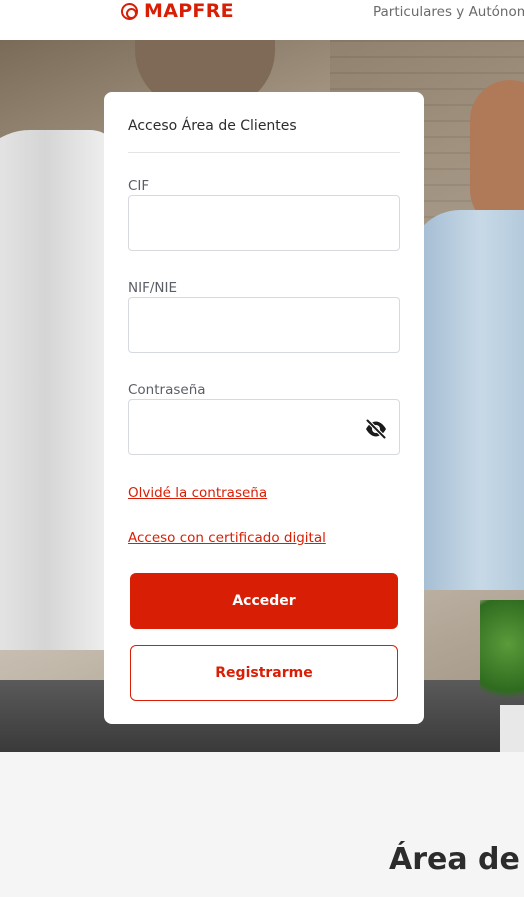 The height and width of the screenshot is (897, 524). What do you see at coordinates (129, 11) in the screenshot?
I see `mapfre-logo-icon` at bounding box center [129, 11].